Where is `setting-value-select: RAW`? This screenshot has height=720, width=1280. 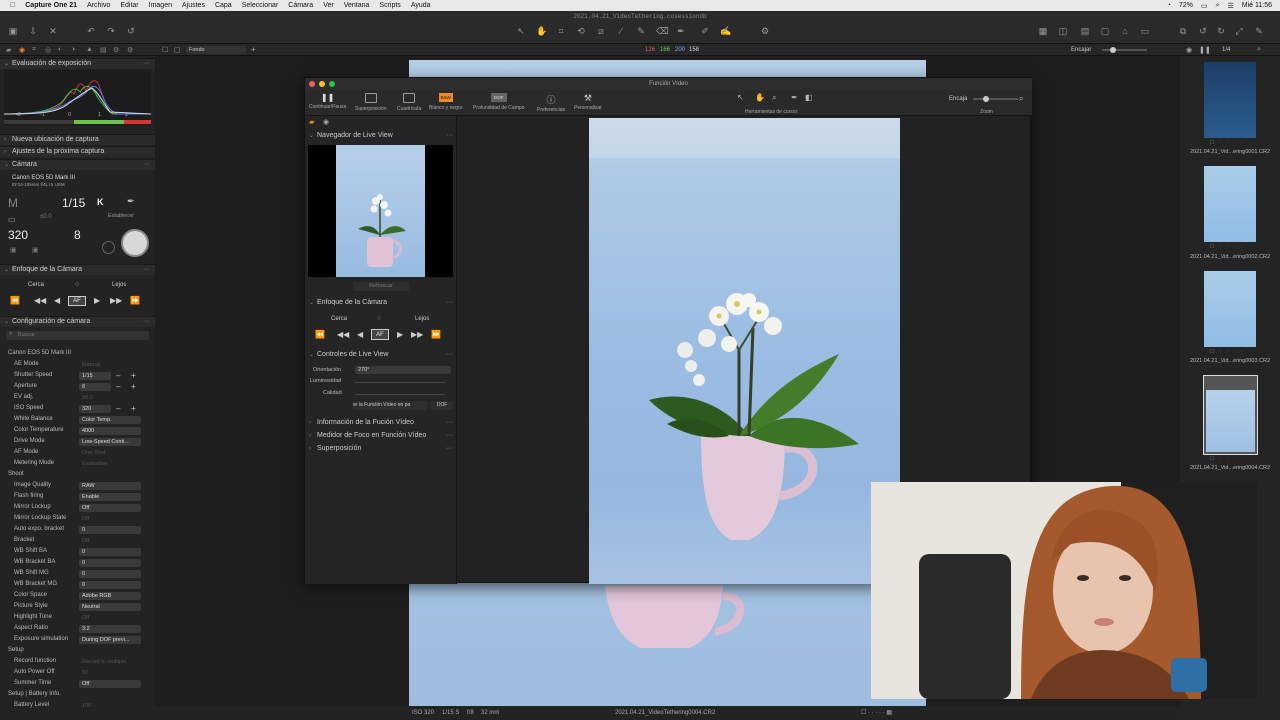 setting-value-select: RAW is located at coordinates (110, 485).